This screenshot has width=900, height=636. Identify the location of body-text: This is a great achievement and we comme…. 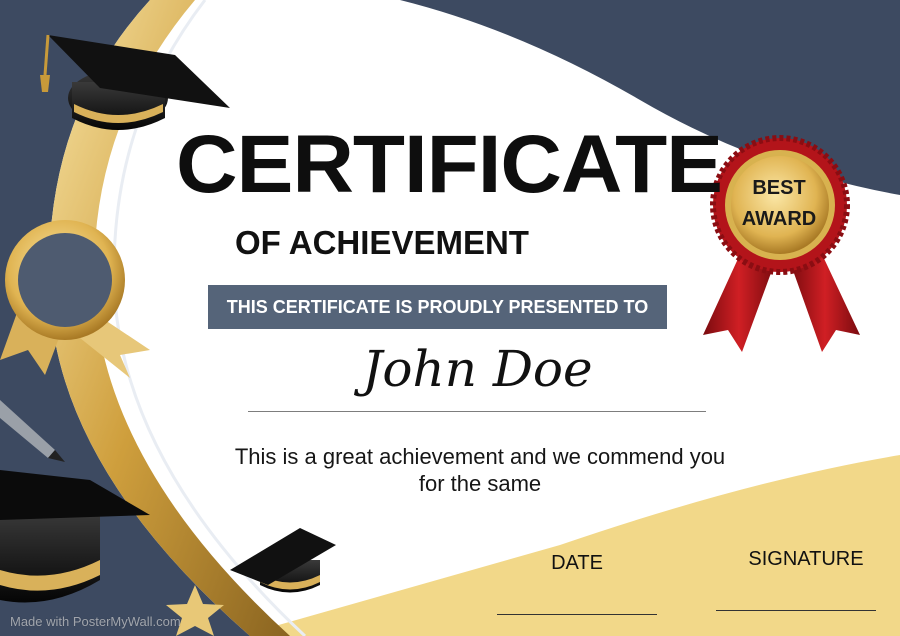
(480, 470).